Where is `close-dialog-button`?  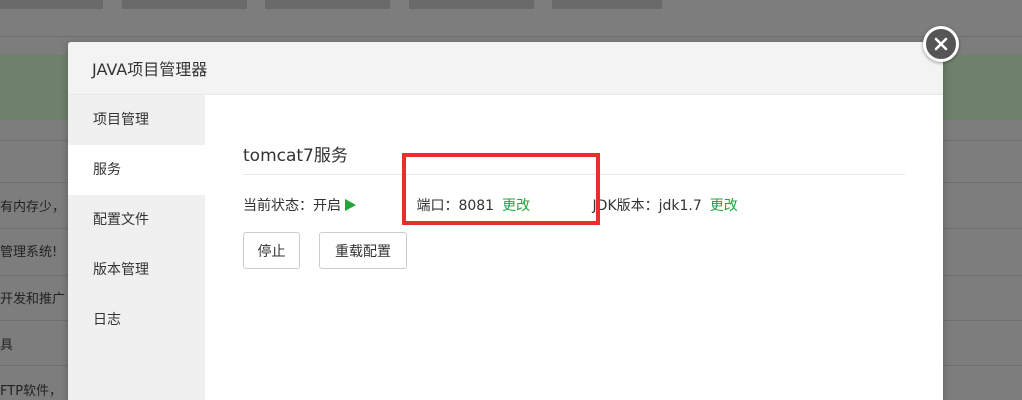 close-dialog-button is located at coordinates (941, 44).